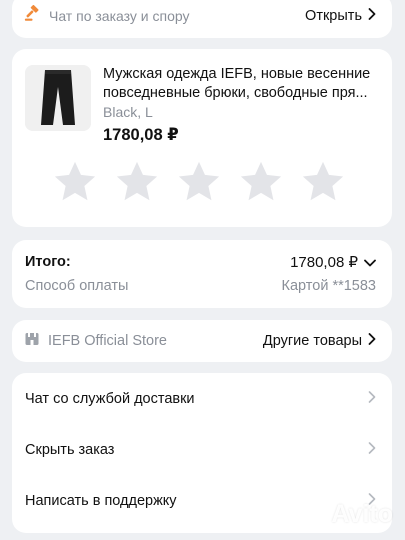 The image size is (405, 540). I want to click on other-products-label: Другие товары, so click(312, 341).